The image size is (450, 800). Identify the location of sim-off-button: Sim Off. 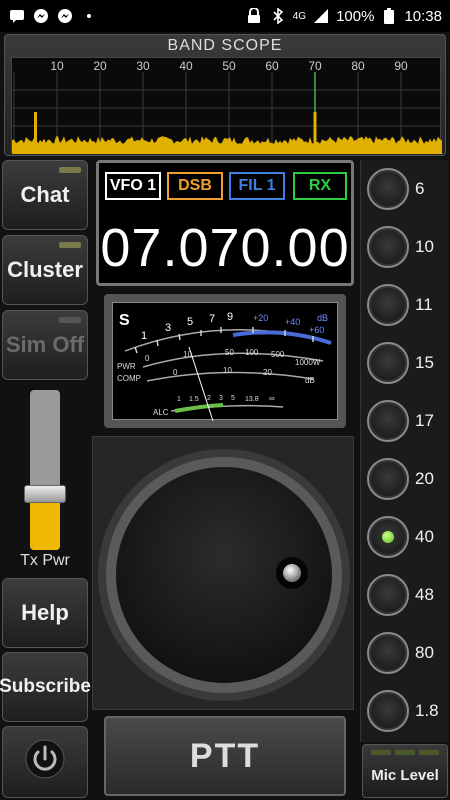
(45, 345).